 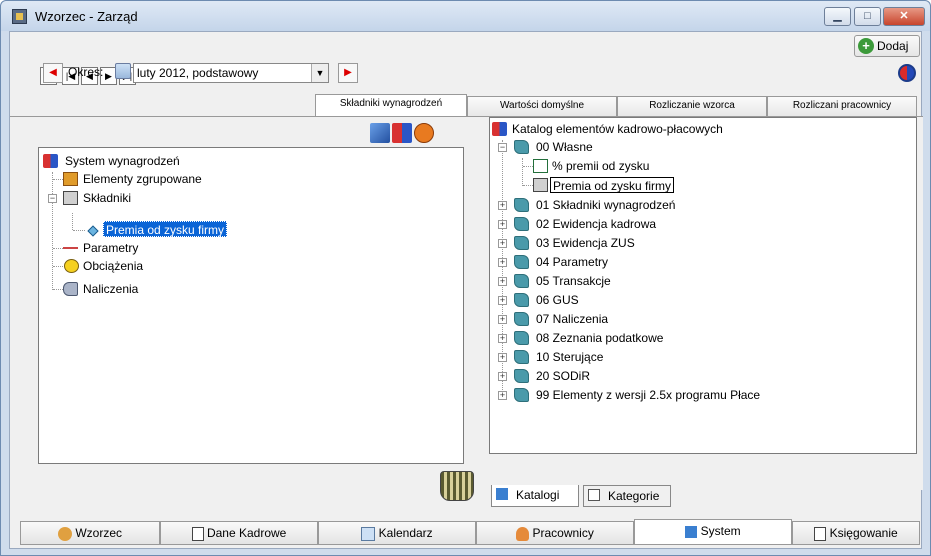 I want to click on catalog-group: 03 Ewidencja ZUS, so click(x=585, y=243).